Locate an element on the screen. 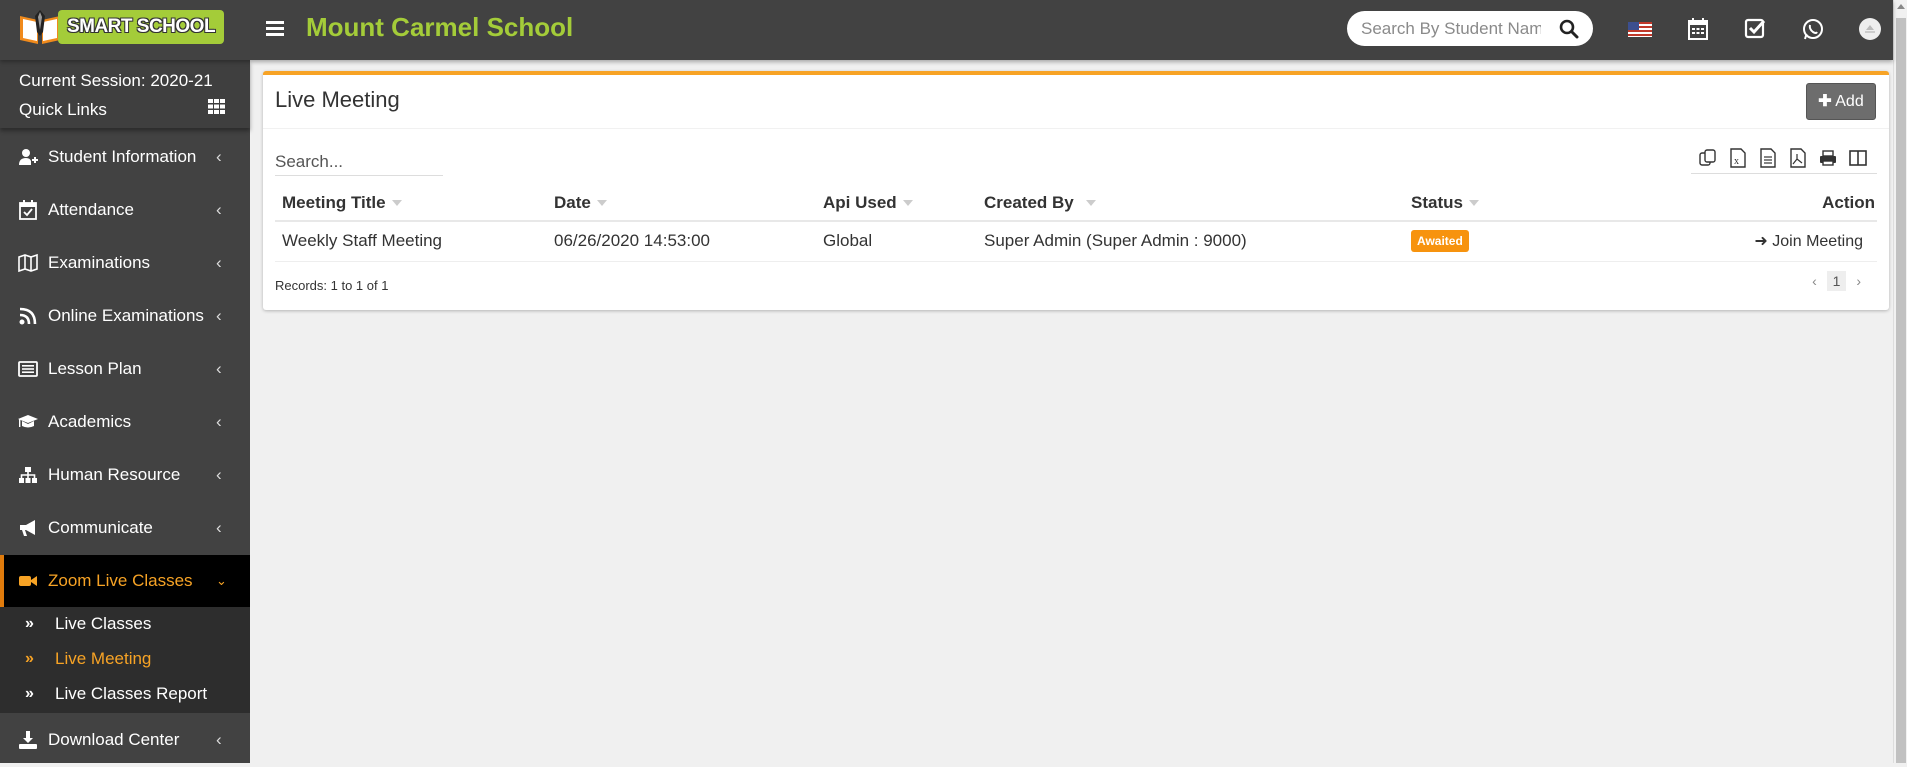  pagination: ‹ 1 › is located at coordinates (1836, 282).